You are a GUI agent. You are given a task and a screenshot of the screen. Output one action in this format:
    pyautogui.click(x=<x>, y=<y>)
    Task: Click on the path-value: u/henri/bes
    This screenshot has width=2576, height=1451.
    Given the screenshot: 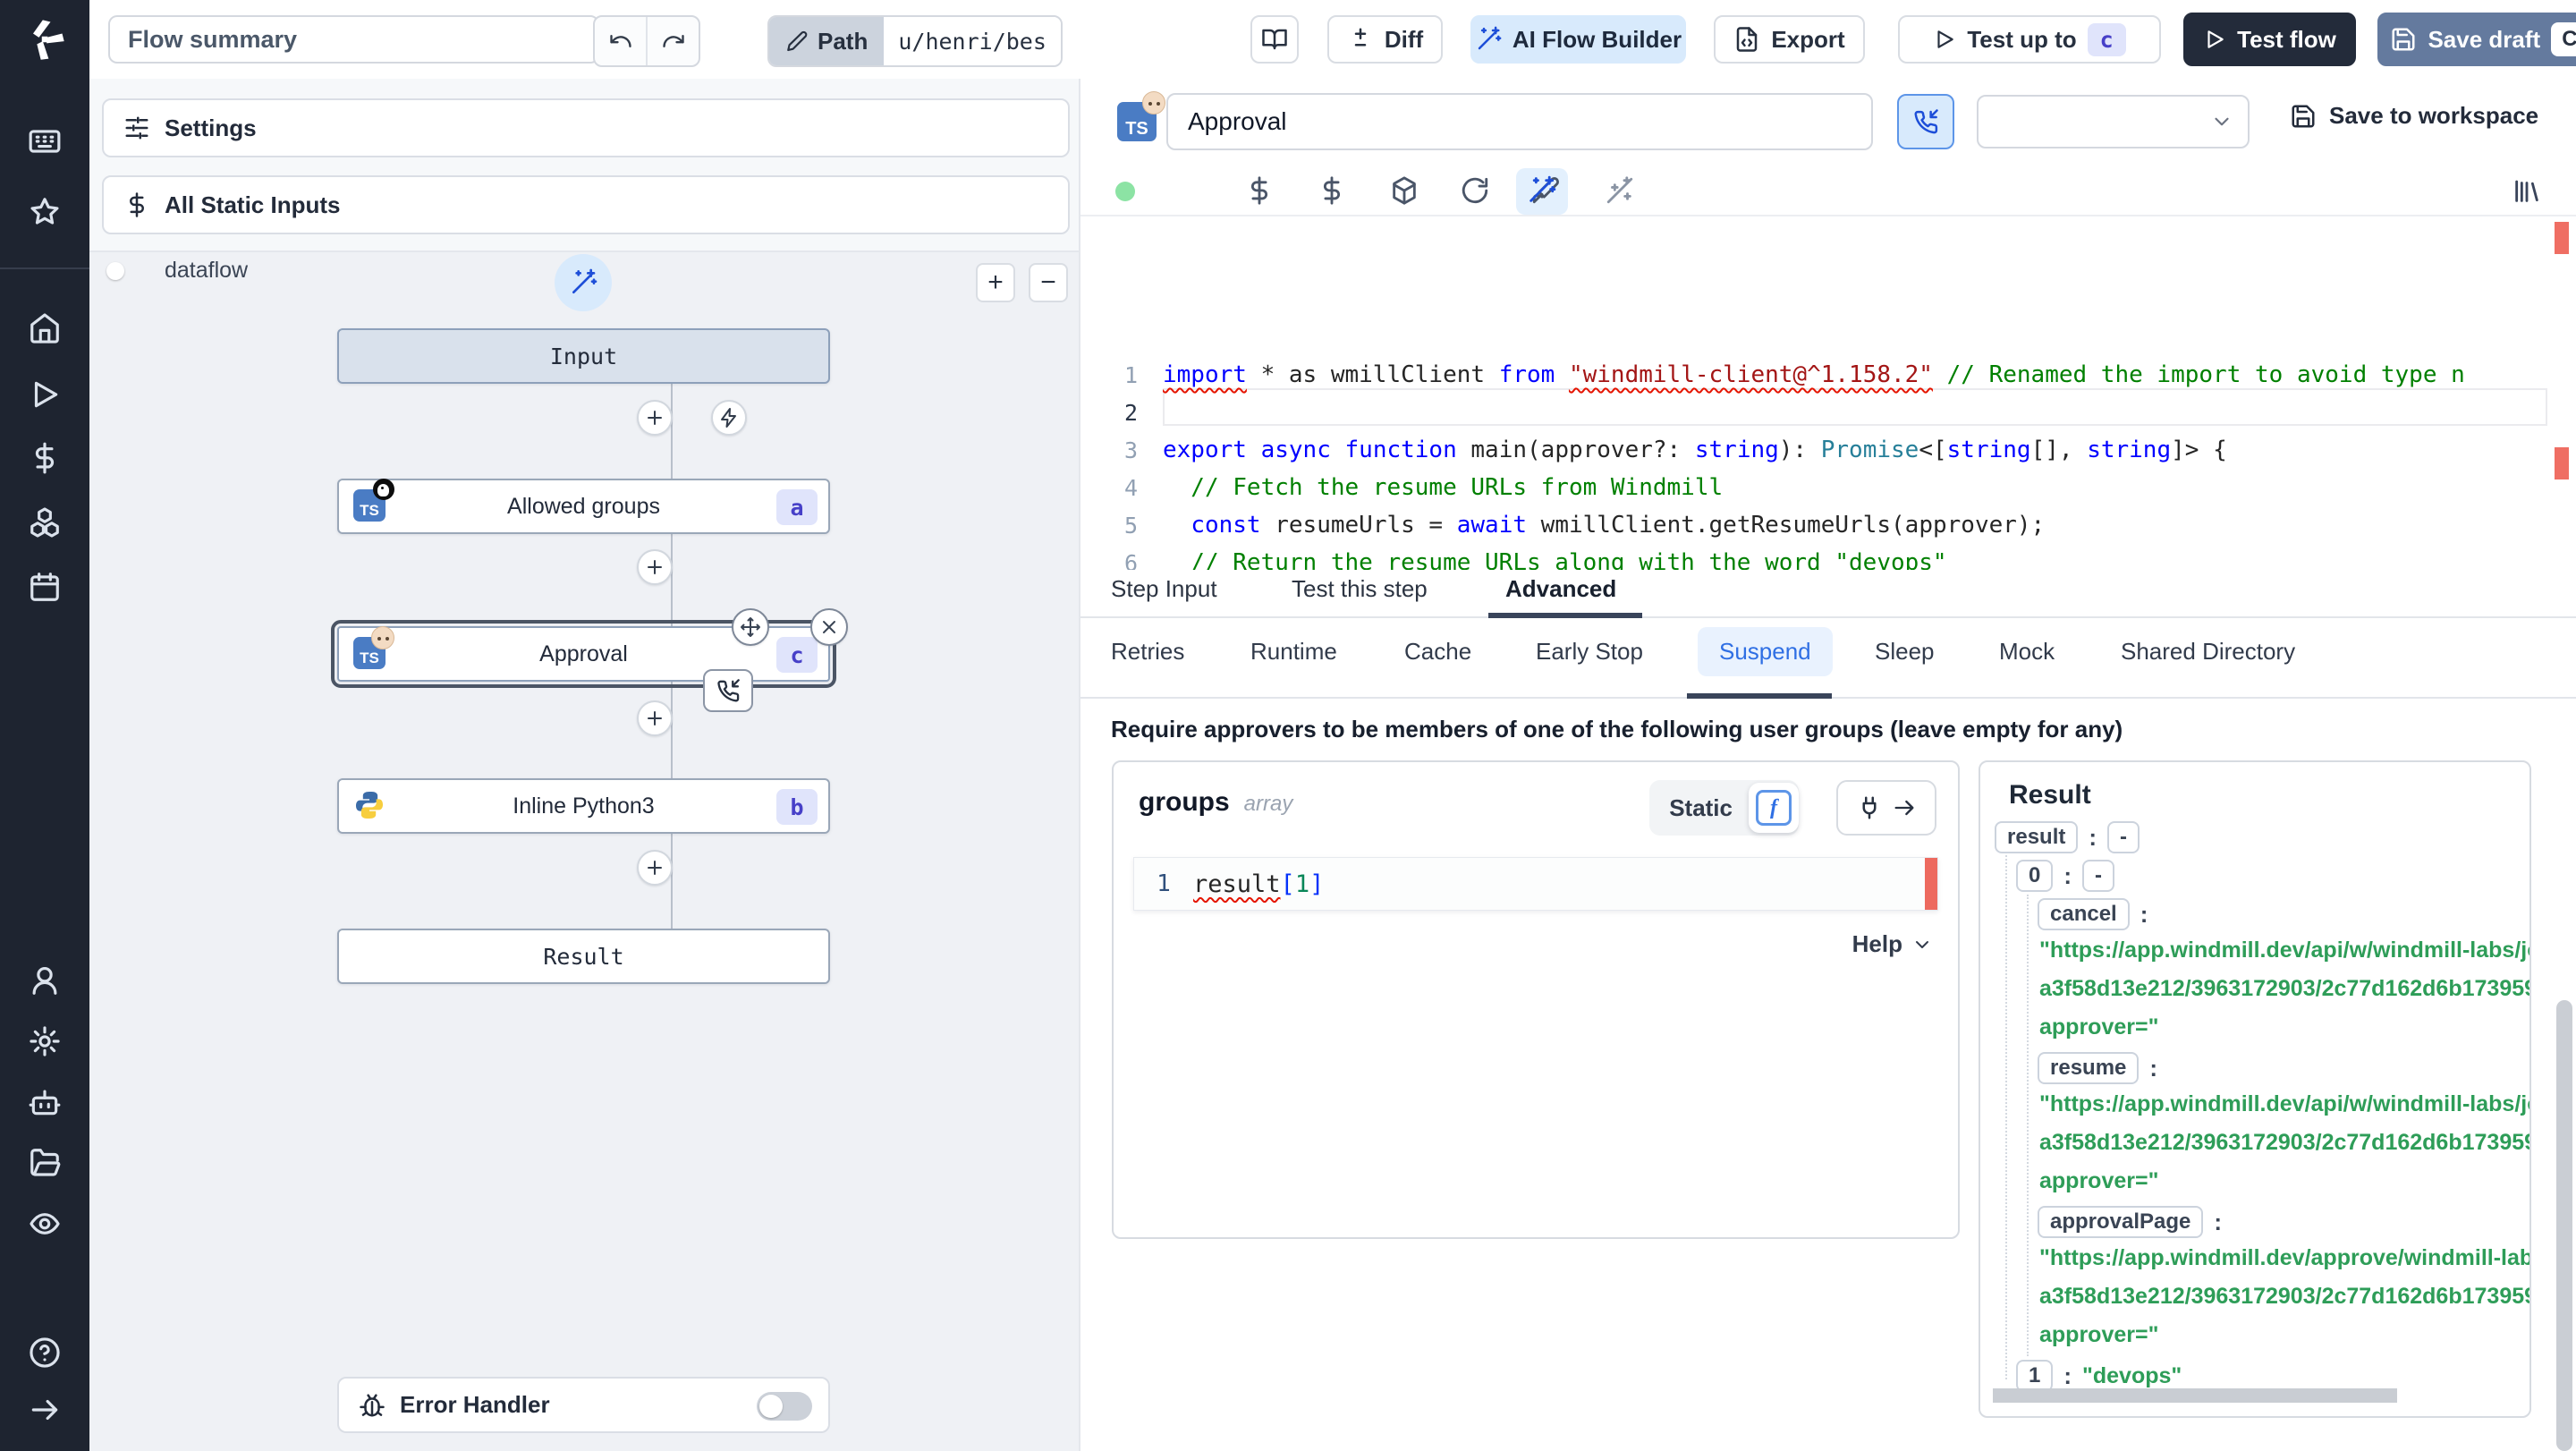 What is the action you would take?
    pyautogui.click(x=972, y=41)
    